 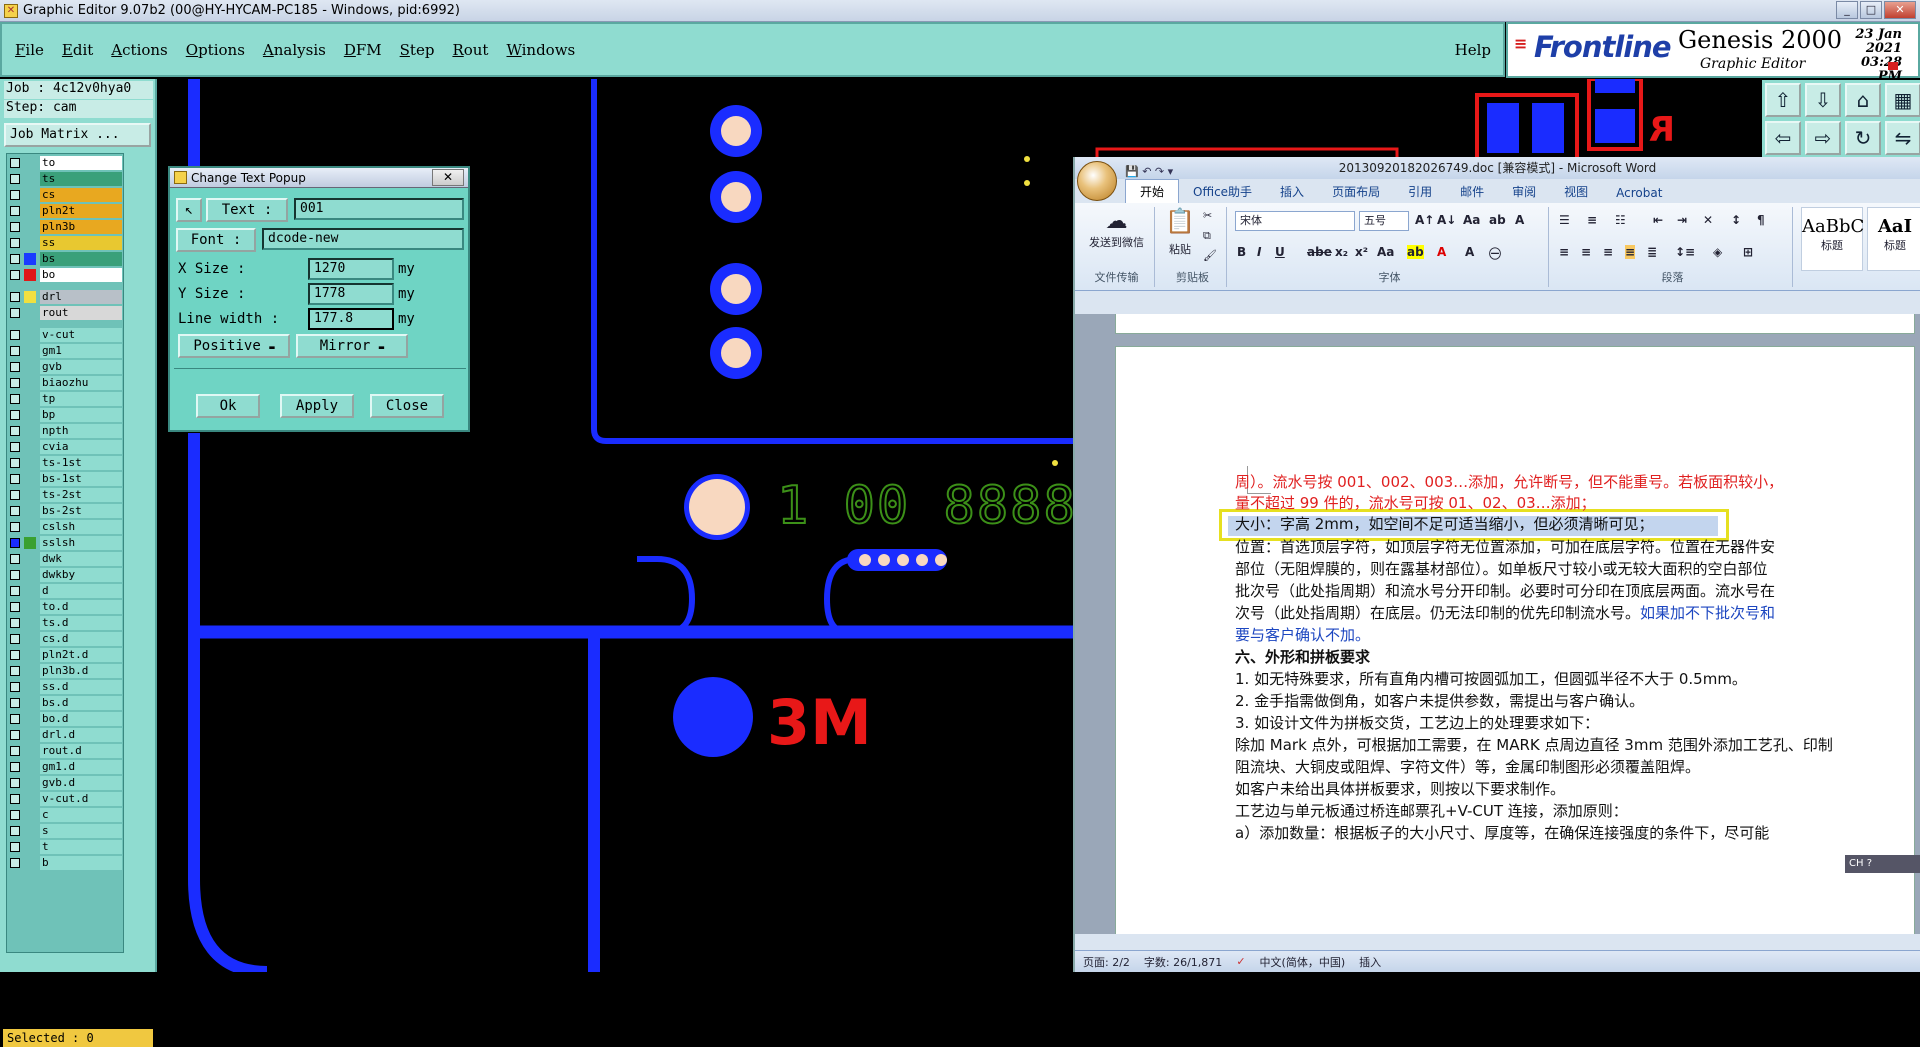 What do you see at coordinates (81, 211) in the screenshot?
I see `layer-name: pln2t` at bounding box center [81, 211].